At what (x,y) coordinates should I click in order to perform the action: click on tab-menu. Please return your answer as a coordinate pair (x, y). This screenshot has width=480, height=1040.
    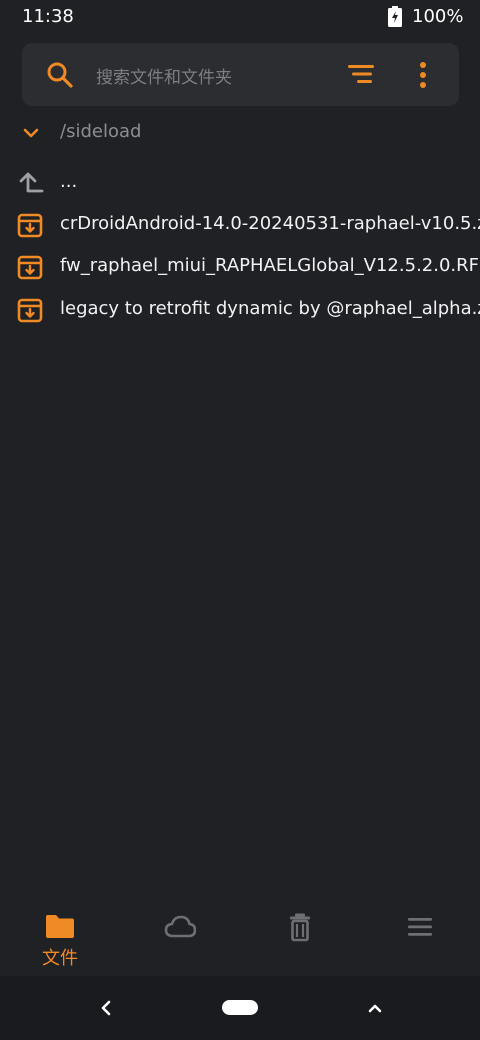
    Looking at the image, I should click on (420, 938).